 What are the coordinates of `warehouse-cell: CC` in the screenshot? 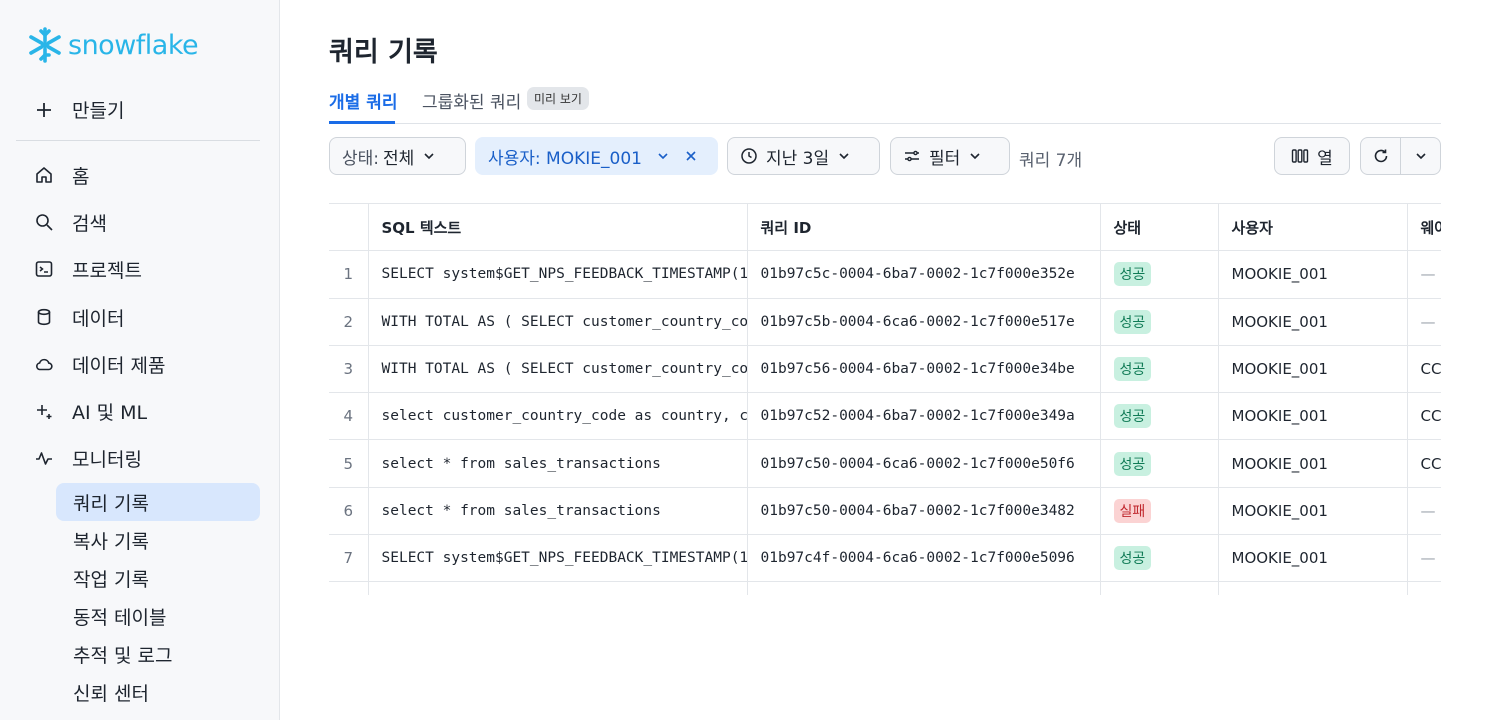 It's located at (1424, 463).